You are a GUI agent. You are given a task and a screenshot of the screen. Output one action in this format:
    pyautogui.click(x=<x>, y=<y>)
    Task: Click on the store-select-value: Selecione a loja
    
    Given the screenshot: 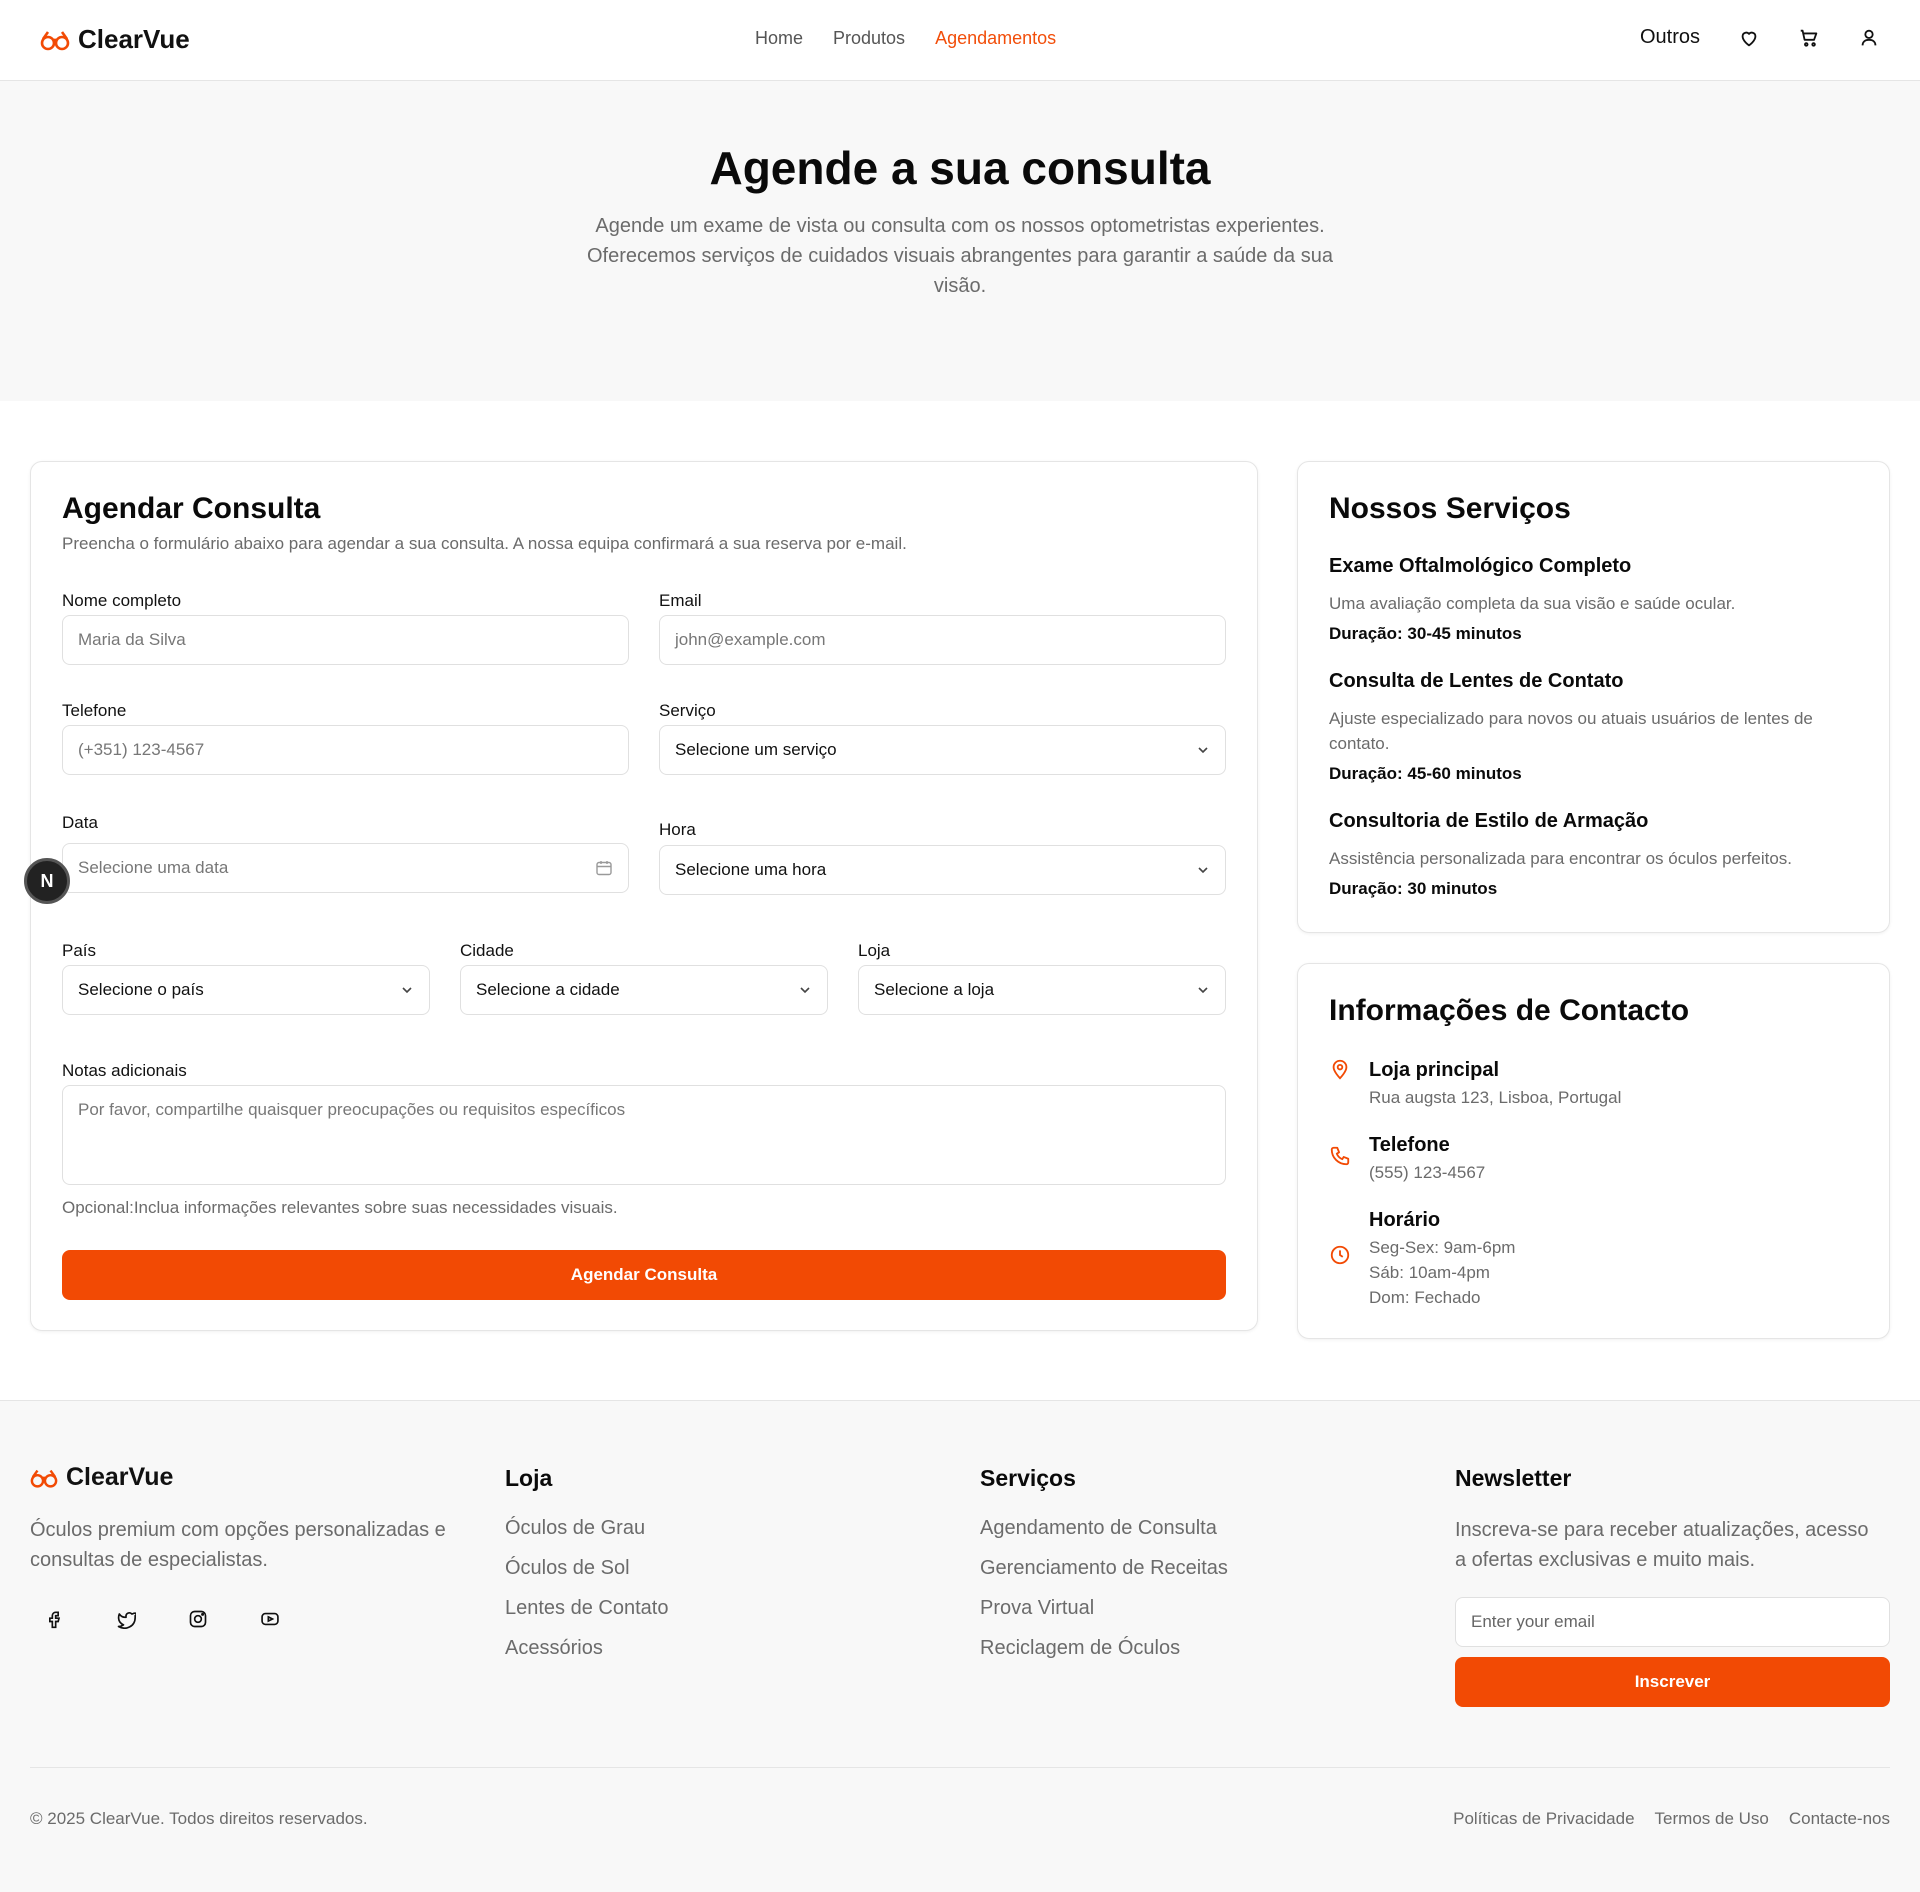 What is the action you would take?
    pyautogui.click(x=934, y=989)
    